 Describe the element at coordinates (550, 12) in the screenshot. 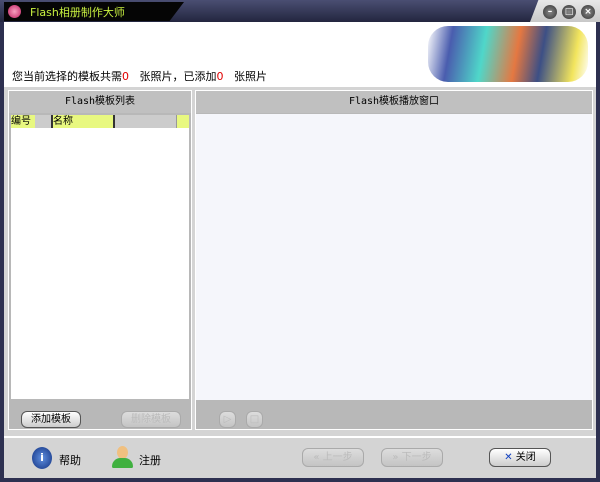

I see `minimize-button: –` at that location.